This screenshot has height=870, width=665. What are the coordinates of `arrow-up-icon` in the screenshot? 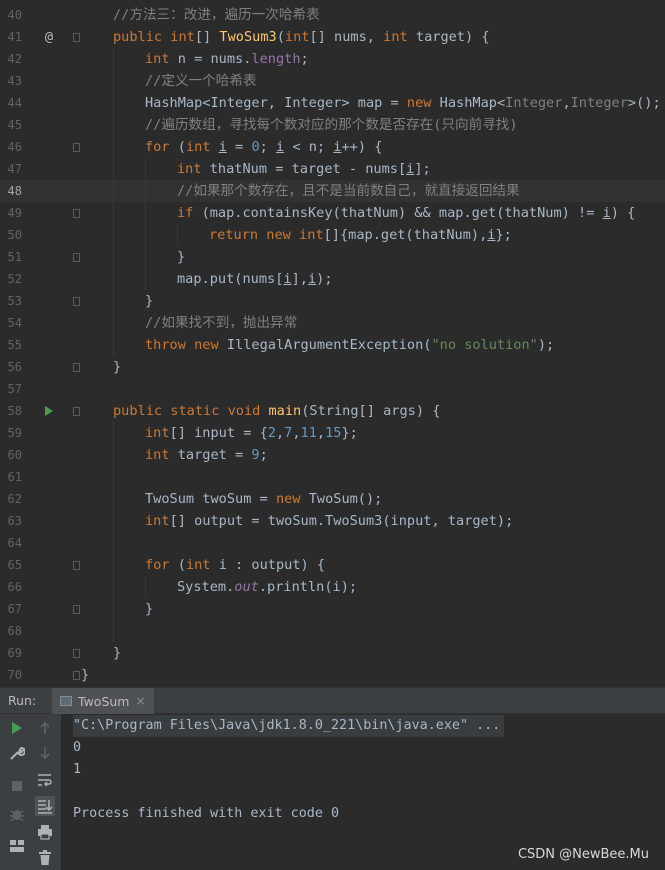 It's located at (45, 728).